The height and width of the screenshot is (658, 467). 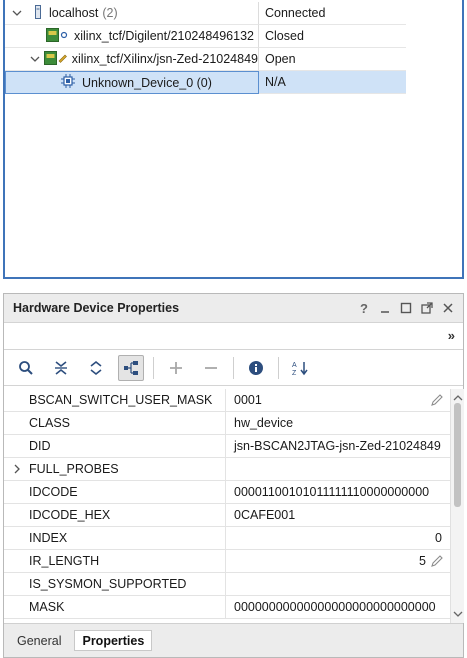 I want to click on properties-tabs: General Properties, so click(x=233, y=640).